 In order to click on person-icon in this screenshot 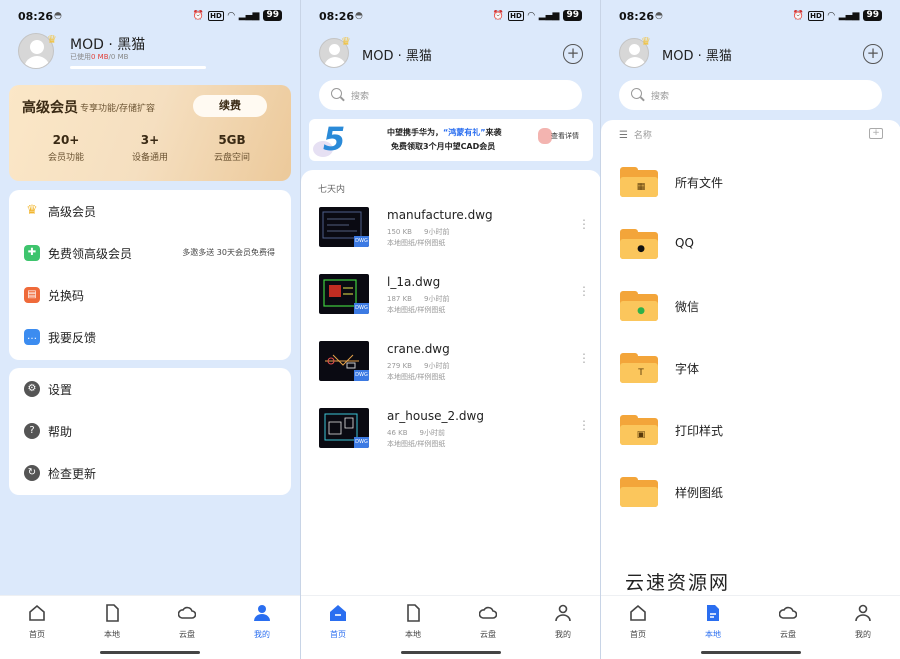, I will do `click(563, 613)`.